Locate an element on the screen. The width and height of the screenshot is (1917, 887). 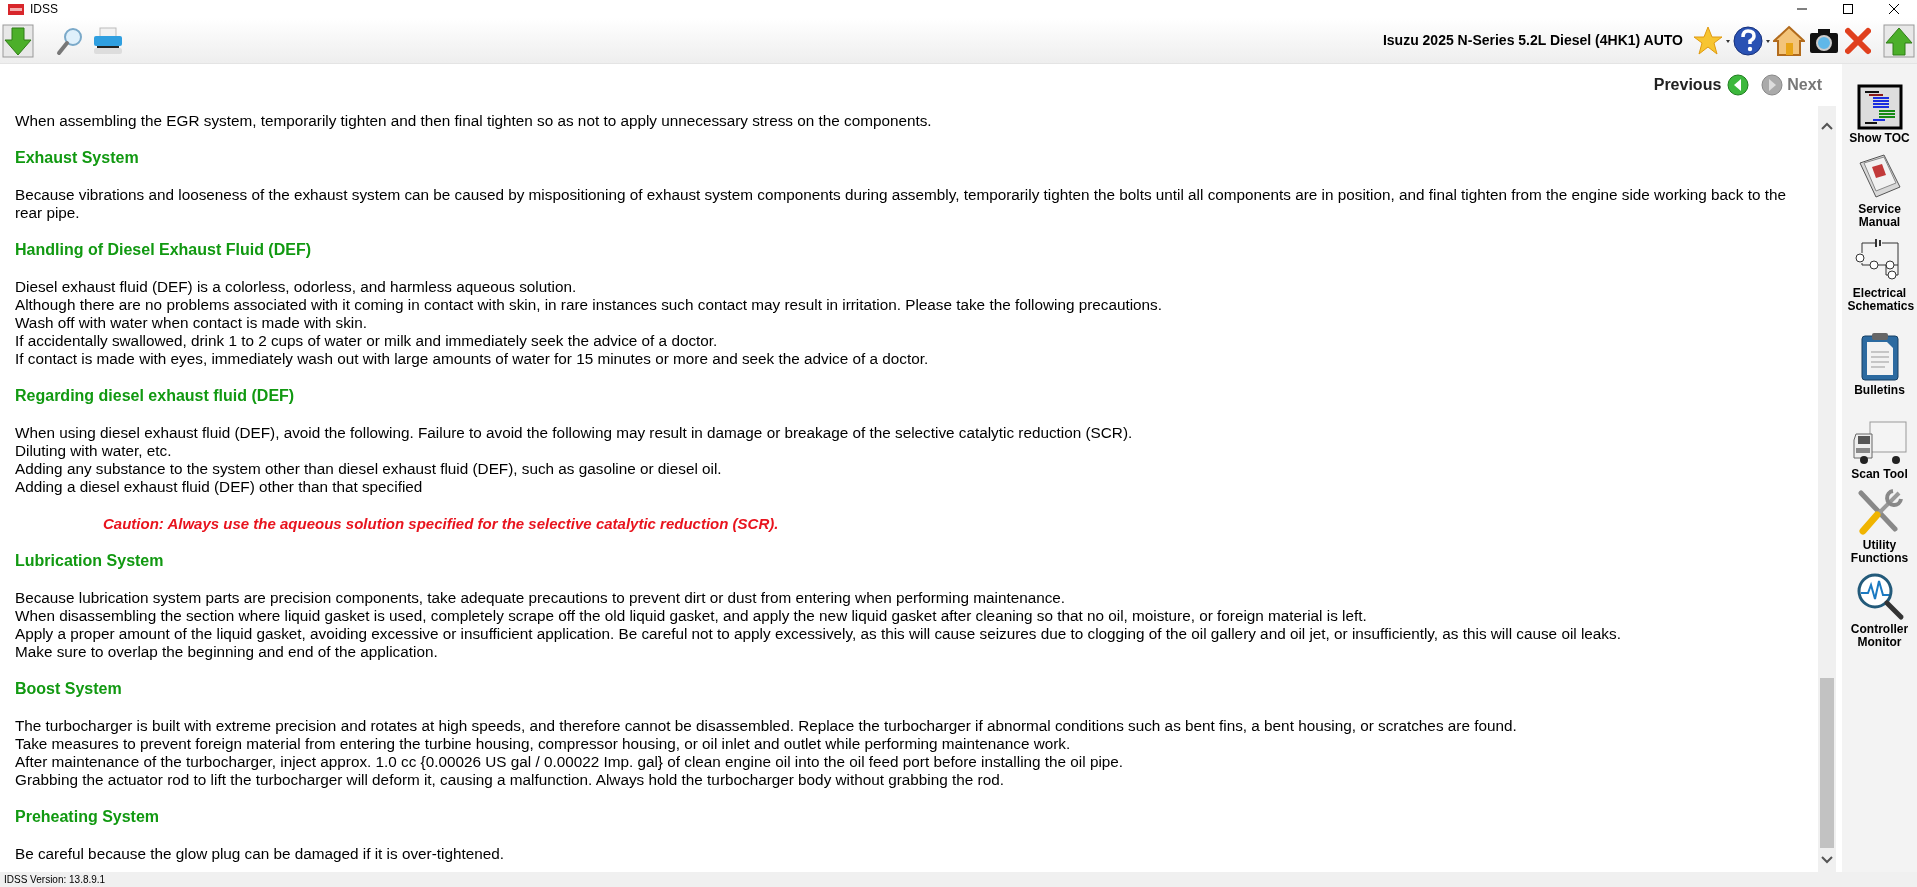
paragraph-line: Adding a diesel exhaust fluid (DEF) other than that specified is located at coordinates (219, 487).